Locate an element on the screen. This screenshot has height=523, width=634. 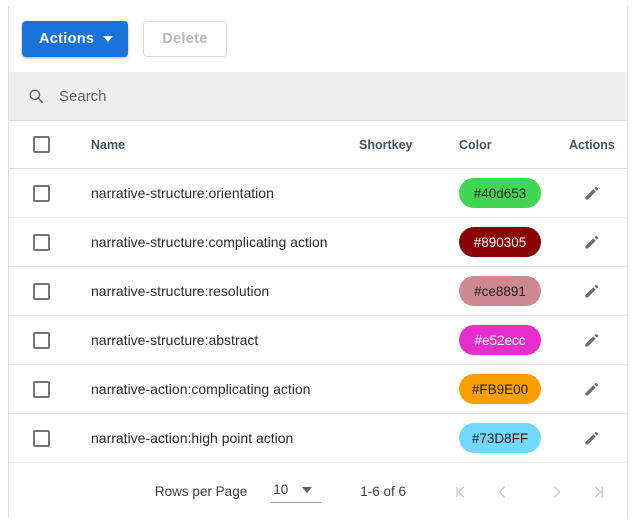
rows-per-page-select: 10 is located at coordinates (296, 491).